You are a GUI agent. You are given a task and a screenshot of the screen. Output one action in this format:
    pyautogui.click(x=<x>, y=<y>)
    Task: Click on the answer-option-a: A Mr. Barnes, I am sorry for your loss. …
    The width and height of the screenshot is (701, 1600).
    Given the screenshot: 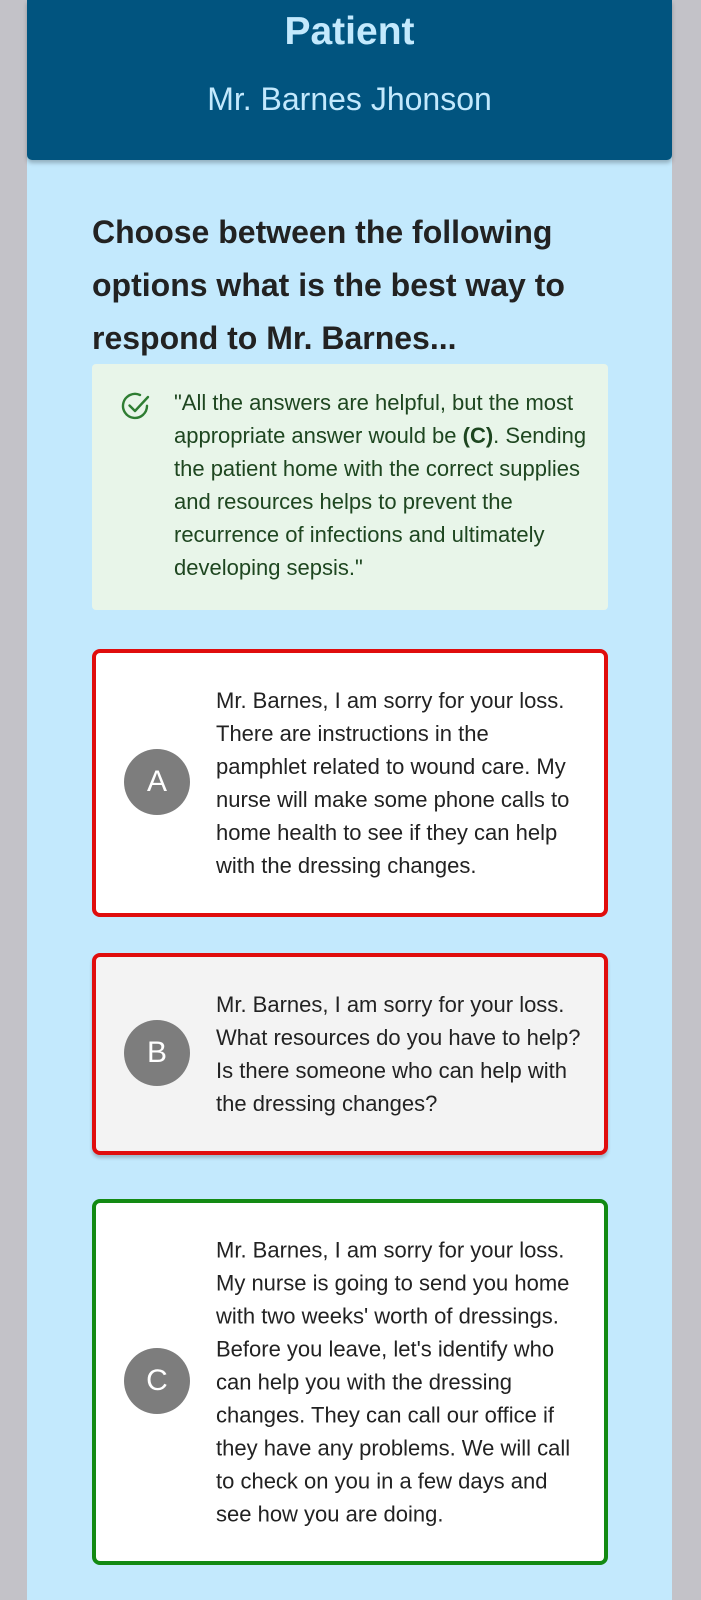 What is the action you would take?
    pyautogui.click(x=350, y=783)
    